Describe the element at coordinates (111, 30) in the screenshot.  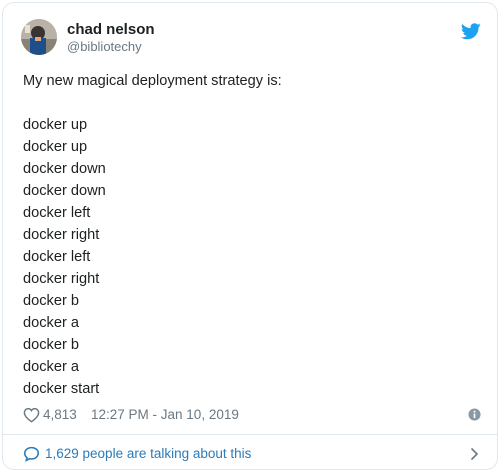
I see `display-name: chad nelson` at that location.